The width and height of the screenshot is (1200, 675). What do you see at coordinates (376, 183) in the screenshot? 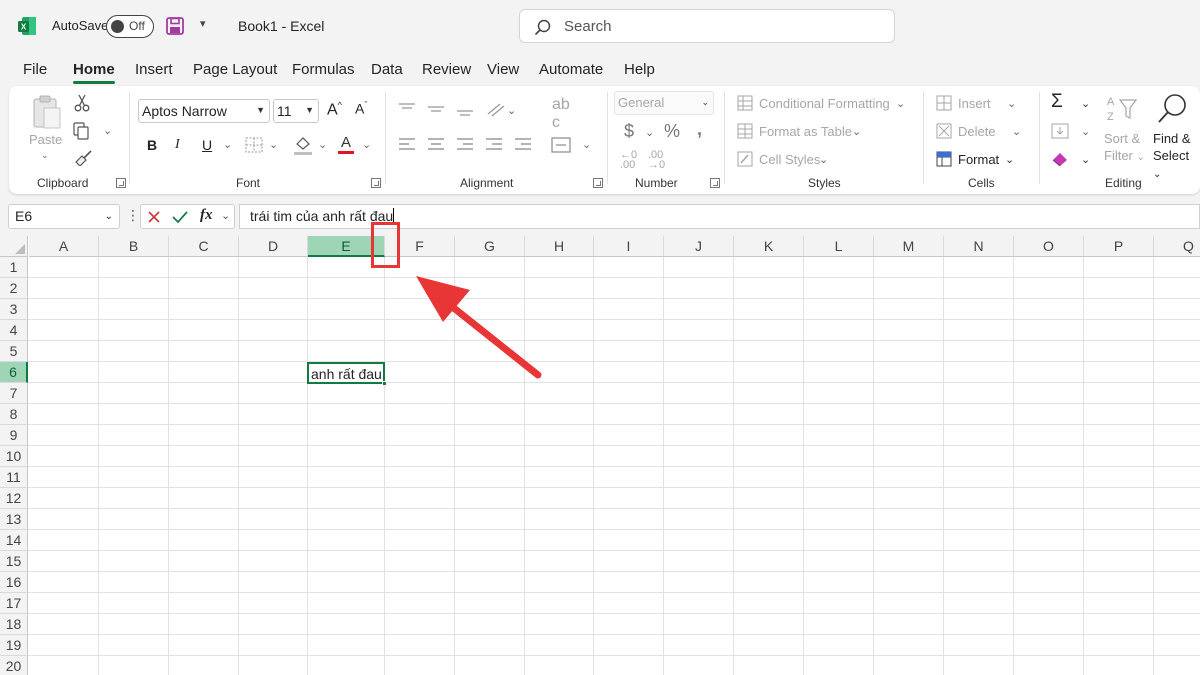
I see `font-launcher-icon` at bounding box center [376, 183].